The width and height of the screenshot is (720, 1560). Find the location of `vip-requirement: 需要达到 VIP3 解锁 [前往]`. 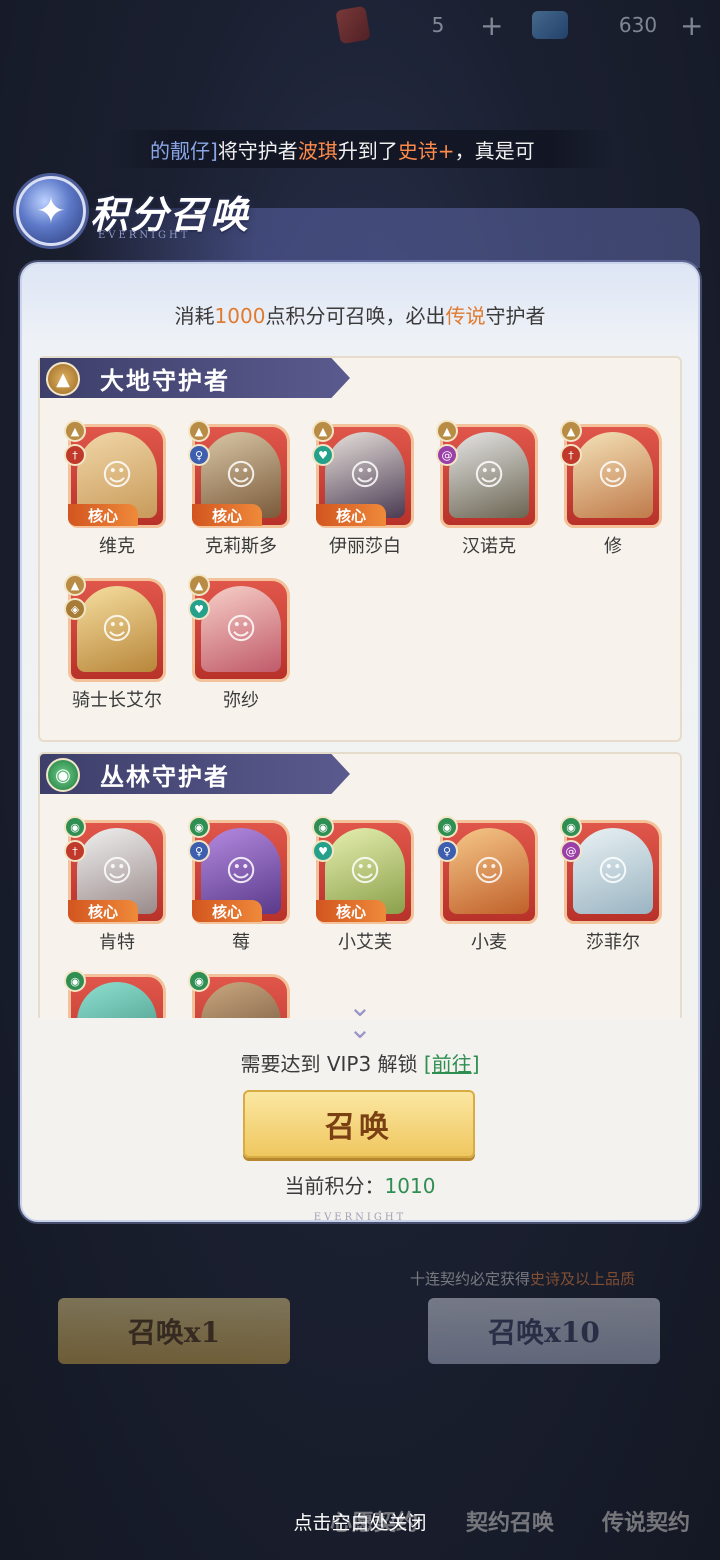

vip-requirement: 需要达到 VIP3 解锁 [前往] is located at coordinates (360, 1064).